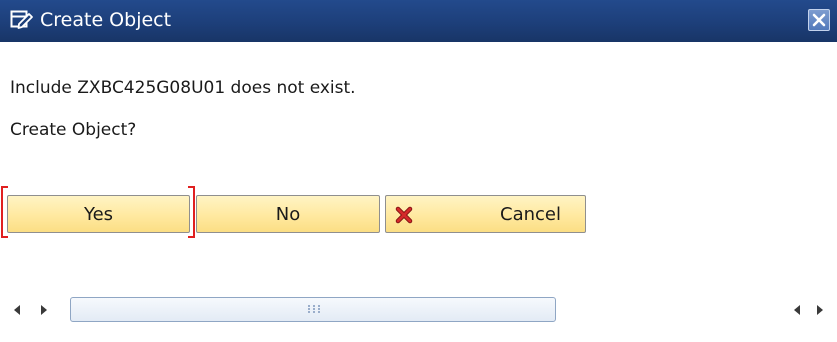 This screenshot has height=342, width=837. I want to click on scroll-right-button-right-group, so click(820, 310).